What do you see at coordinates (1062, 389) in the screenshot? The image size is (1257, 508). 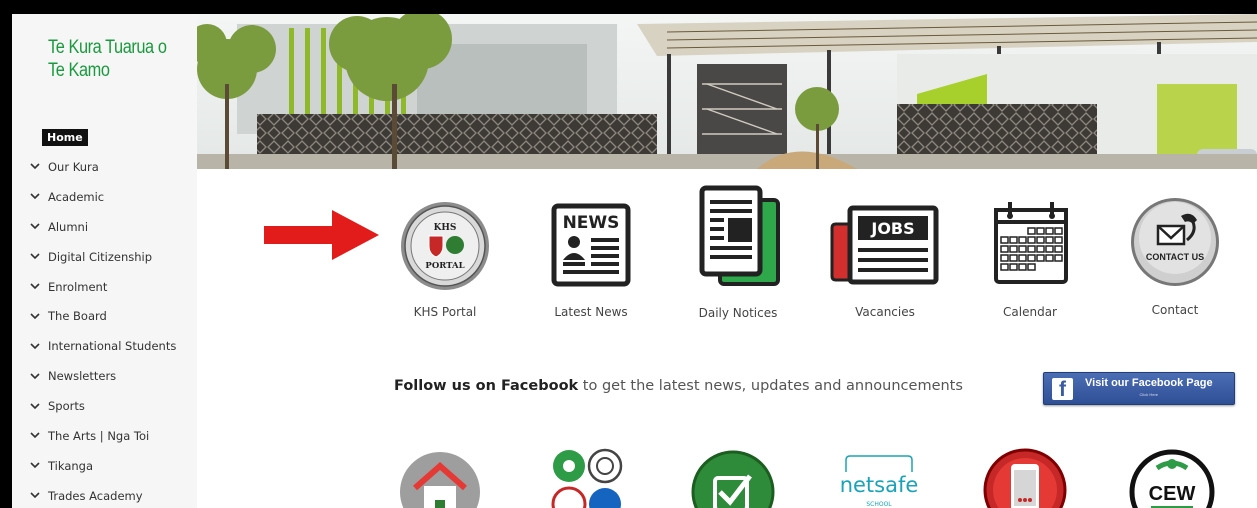 I see `facebook-icon: f` at bounding box center [1062, 389].